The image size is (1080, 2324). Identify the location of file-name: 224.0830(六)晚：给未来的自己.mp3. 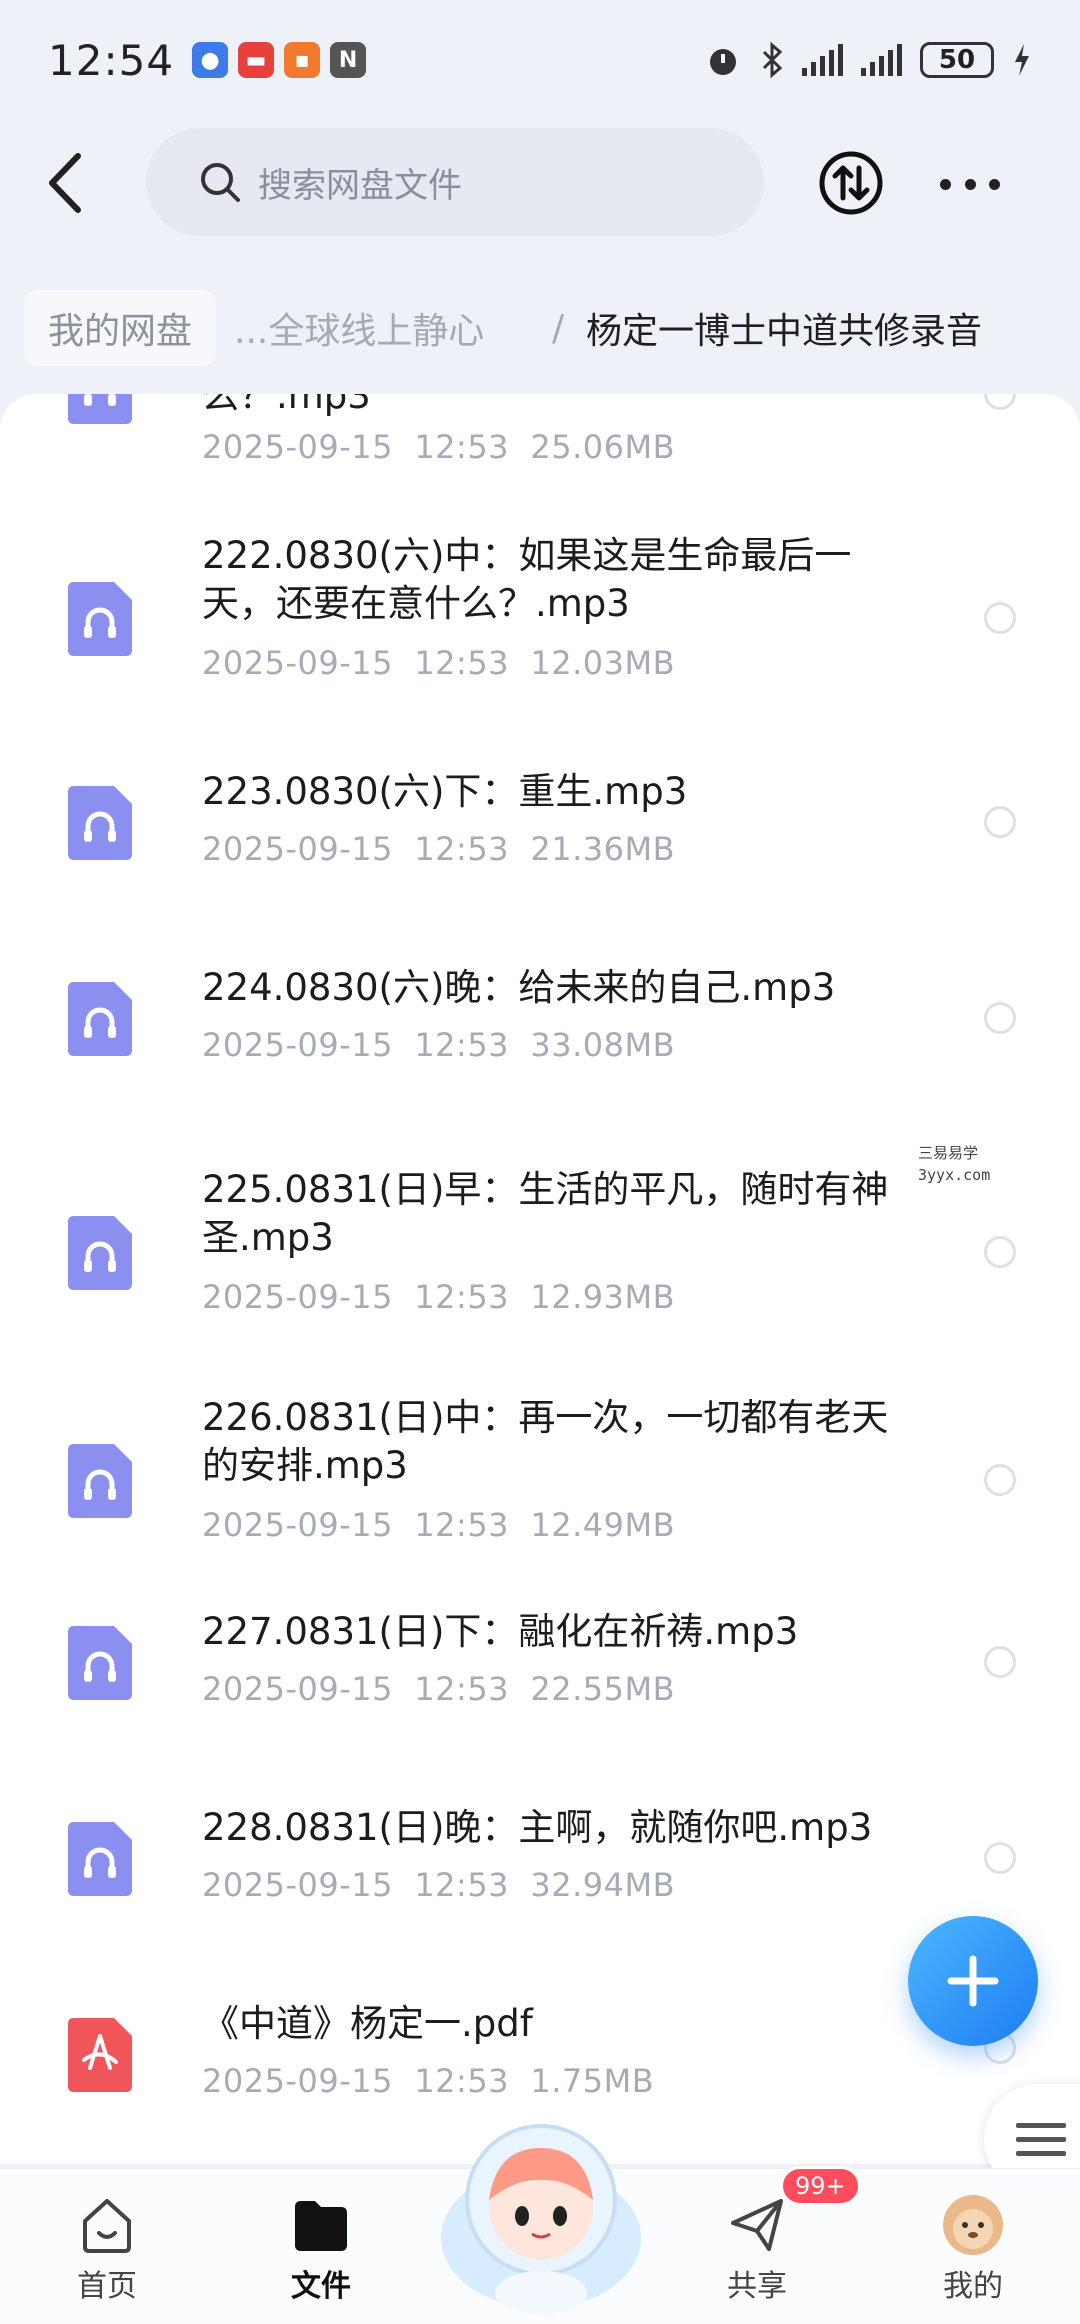
(519, 987).